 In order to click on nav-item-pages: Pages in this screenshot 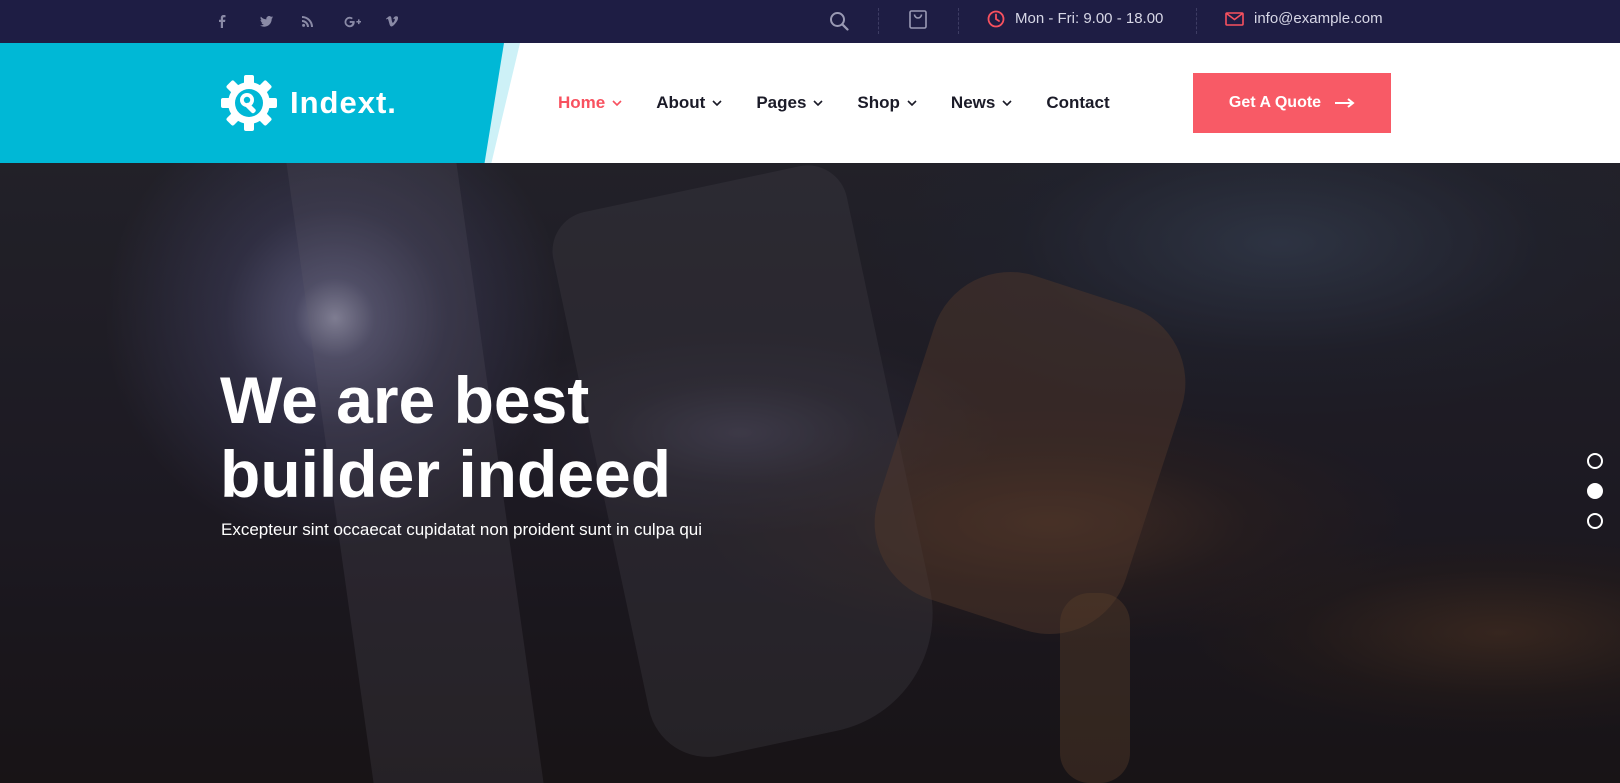, I will do `click(789, 103)`.